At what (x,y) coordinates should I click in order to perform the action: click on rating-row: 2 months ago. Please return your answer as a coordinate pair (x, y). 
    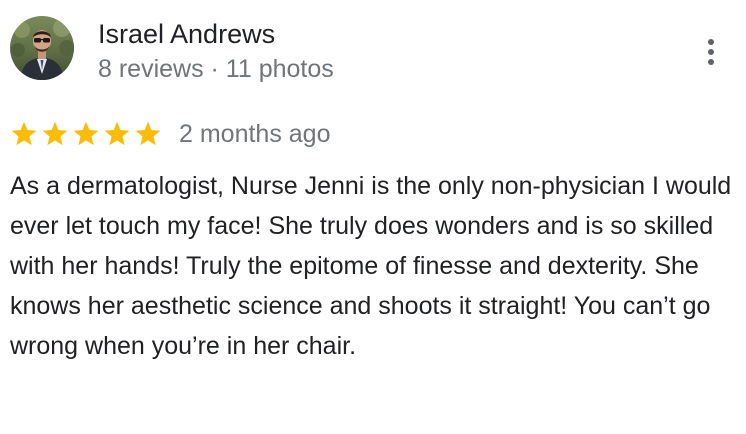
    Looking at the image, I should click on (170, 134).